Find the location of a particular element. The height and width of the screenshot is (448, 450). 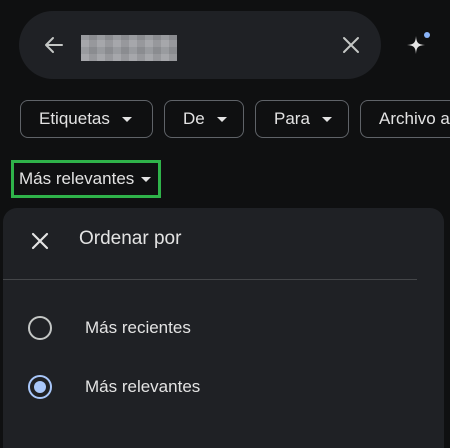

search-query-redacted is located at coordinates (129, 48).